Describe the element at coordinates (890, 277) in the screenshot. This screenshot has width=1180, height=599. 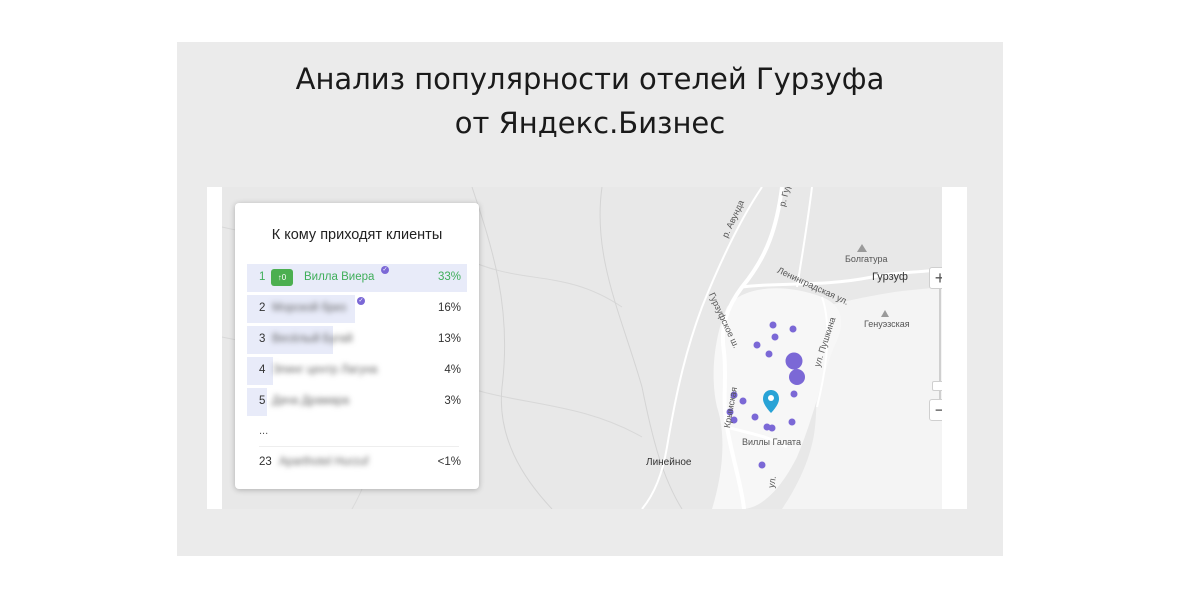
I see `label-gurzuf: Гурзуф` at that location.